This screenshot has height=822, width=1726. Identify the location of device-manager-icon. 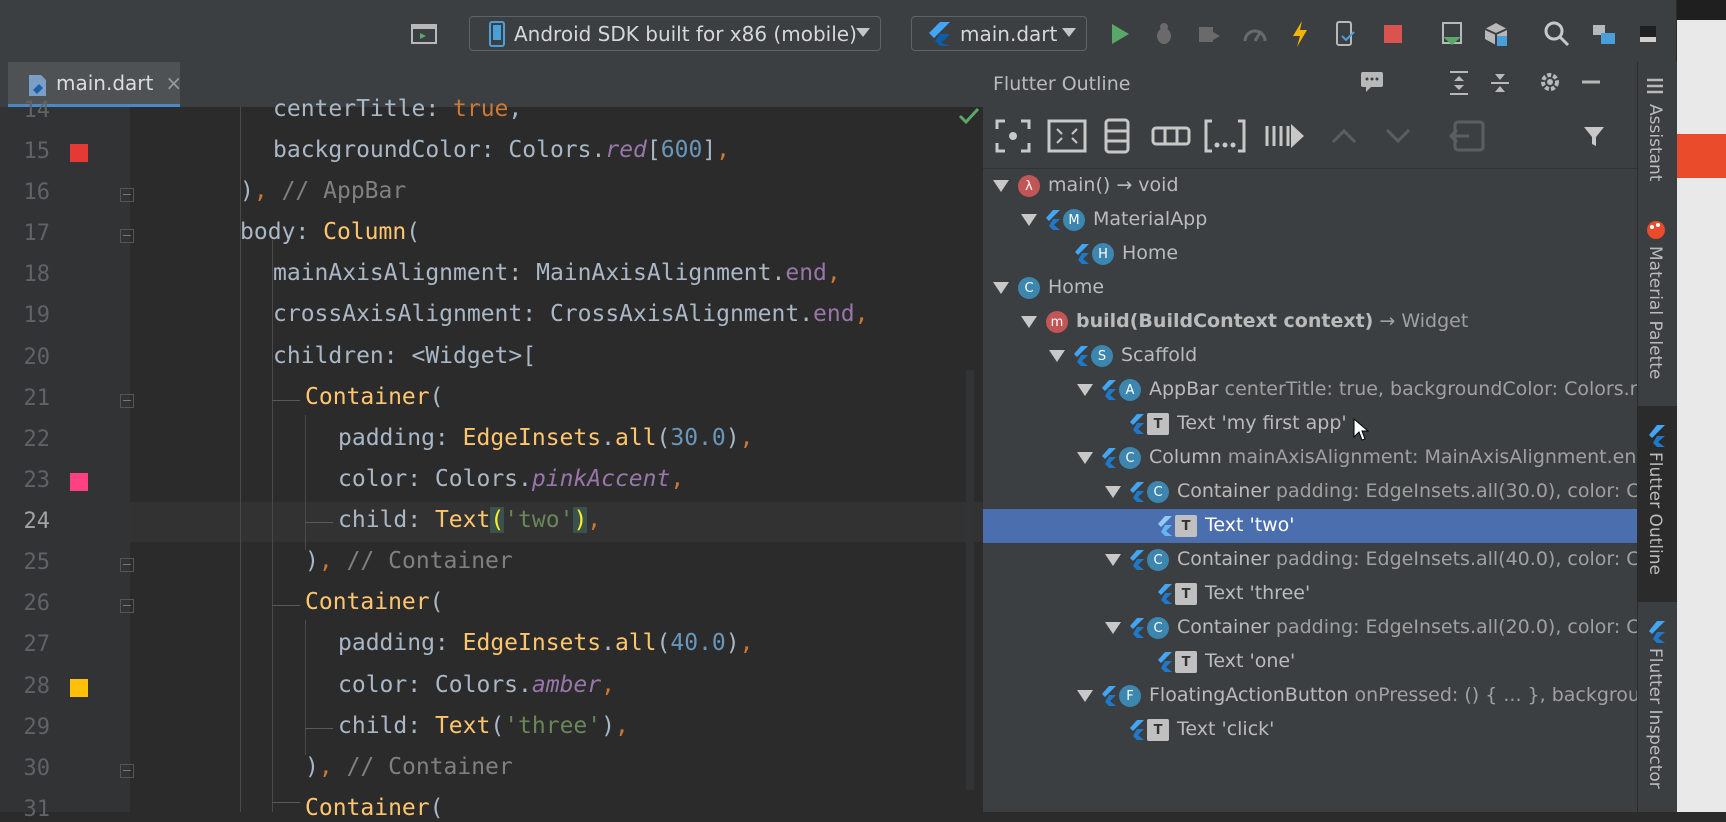
(424, 34).